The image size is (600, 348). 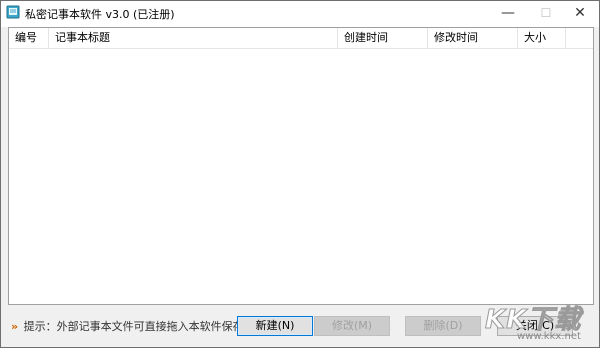 I want to click on minimize-button: —, so click(x=508, y=13).